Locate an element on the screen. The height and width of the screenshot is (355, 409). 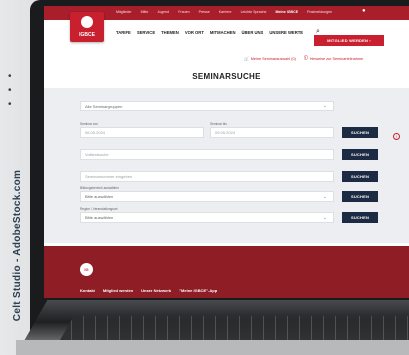
footer-link-network: Unser Netzwerk is located at coordinates (156, 290).